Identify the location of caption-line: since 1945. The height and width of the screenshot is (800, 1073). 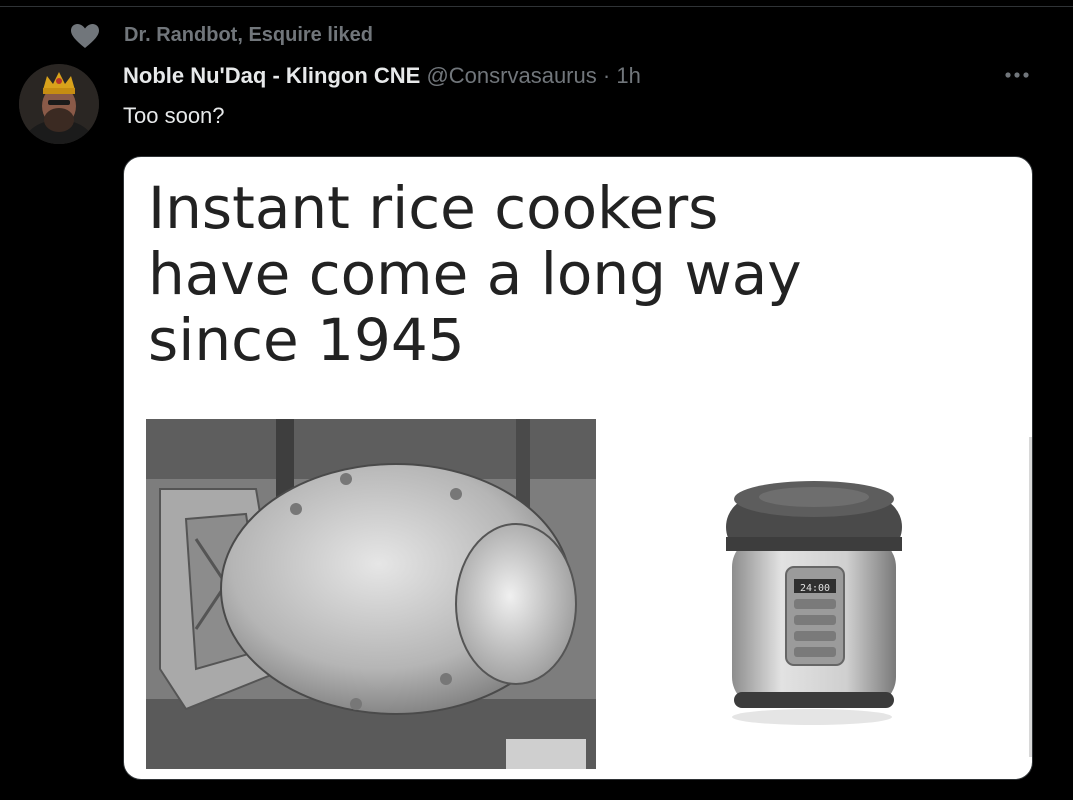
(306, 340).